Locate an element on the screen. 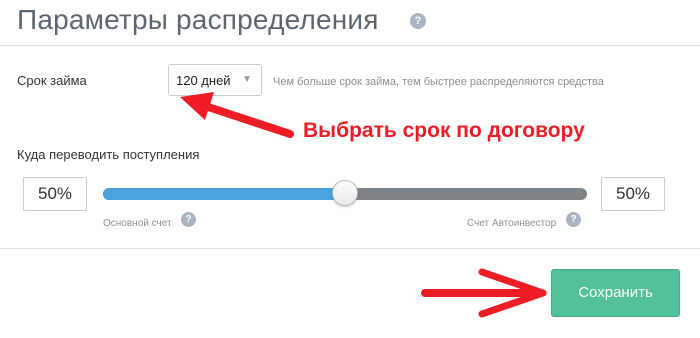 The image size is (700, 338). arrow-icon is located at coordinates (484, 293).